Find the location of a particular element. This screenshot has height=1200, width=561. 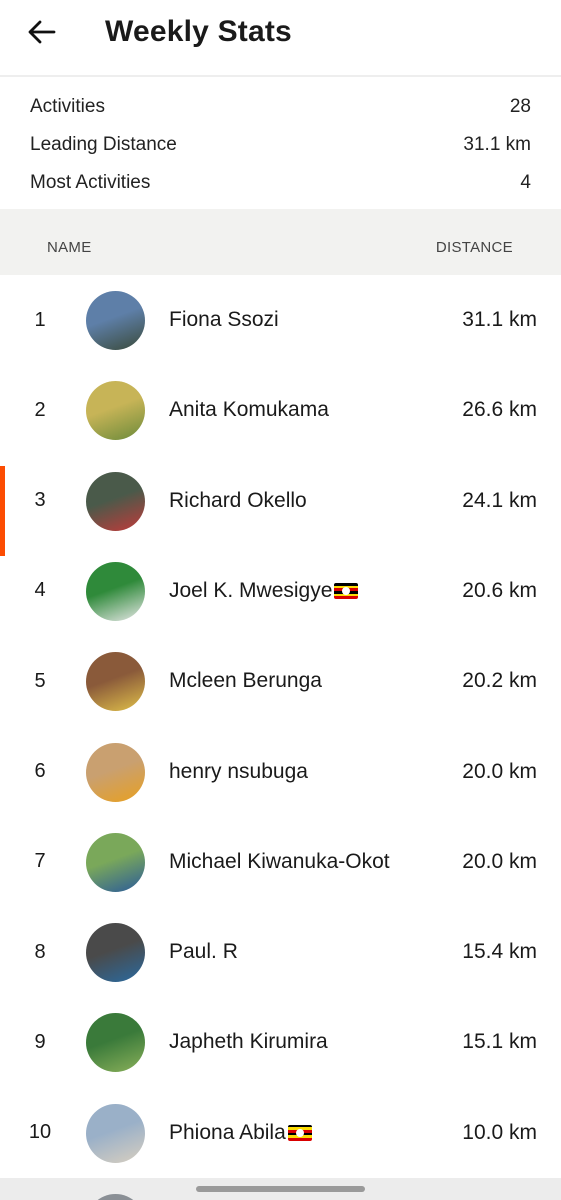

athlete-name-text: Mcleen Berunga is located at coordinates (245, 681).